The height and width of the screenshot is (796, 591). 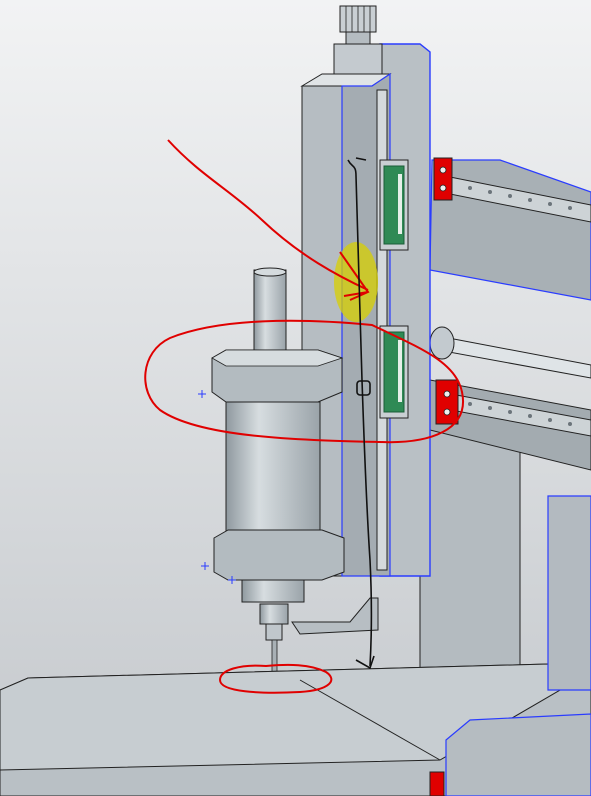 I want to click on gantry-column, so click(x=470, y=565).